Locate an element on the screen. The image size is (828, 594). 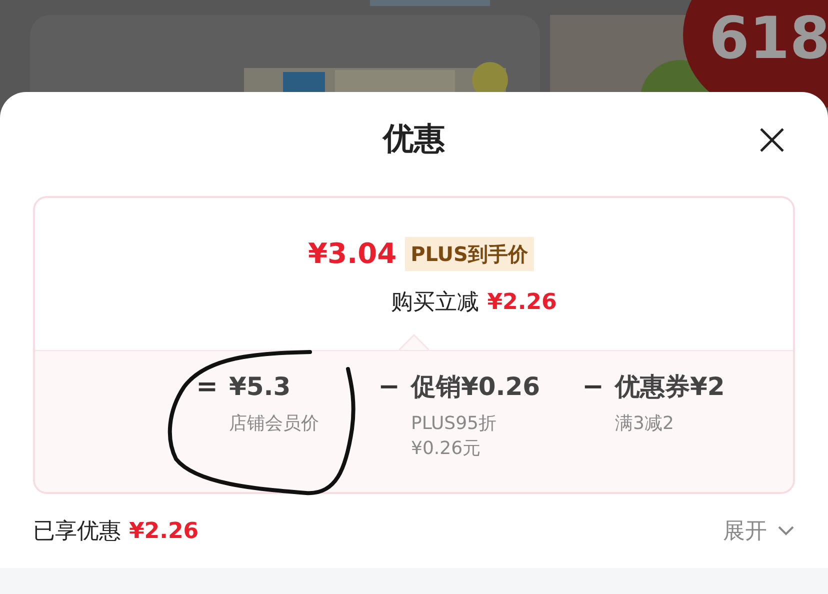
operator-sign: = is located at coordinates (207, 387).